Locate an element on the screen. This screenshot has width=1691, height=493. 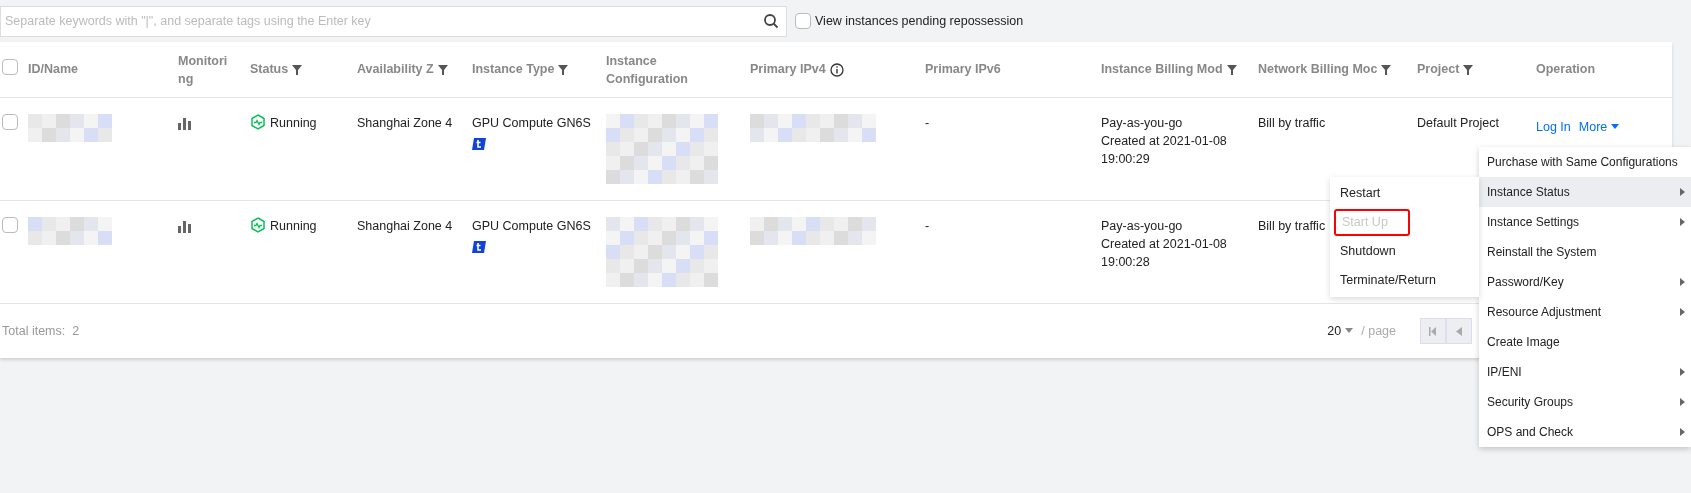
search-field: Separate keywords with "|", and separate tags using the Enter key is located at coordinates (393, 21).